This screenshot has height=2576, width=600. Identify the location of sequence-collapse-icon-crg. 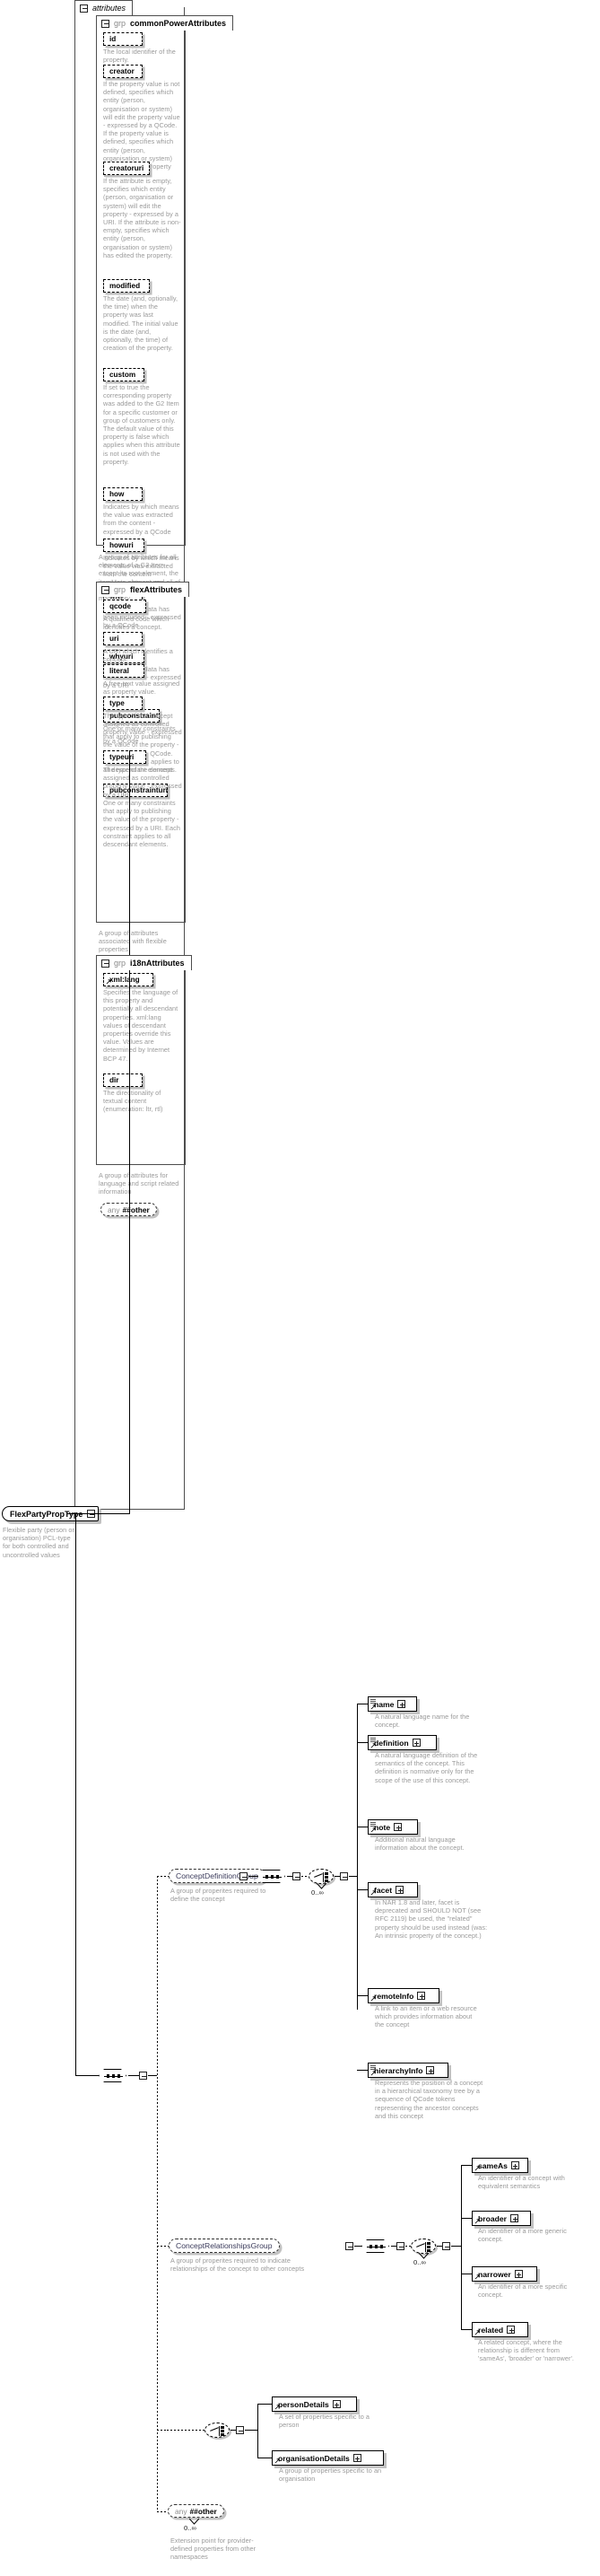
(400, 2246).